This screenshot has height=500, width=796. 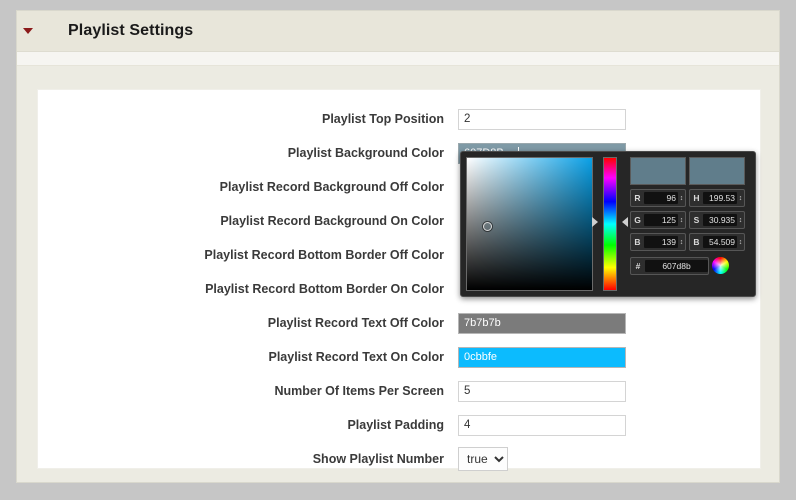 I want to click on field-saturation-key: S, so click(x=696, y=220).